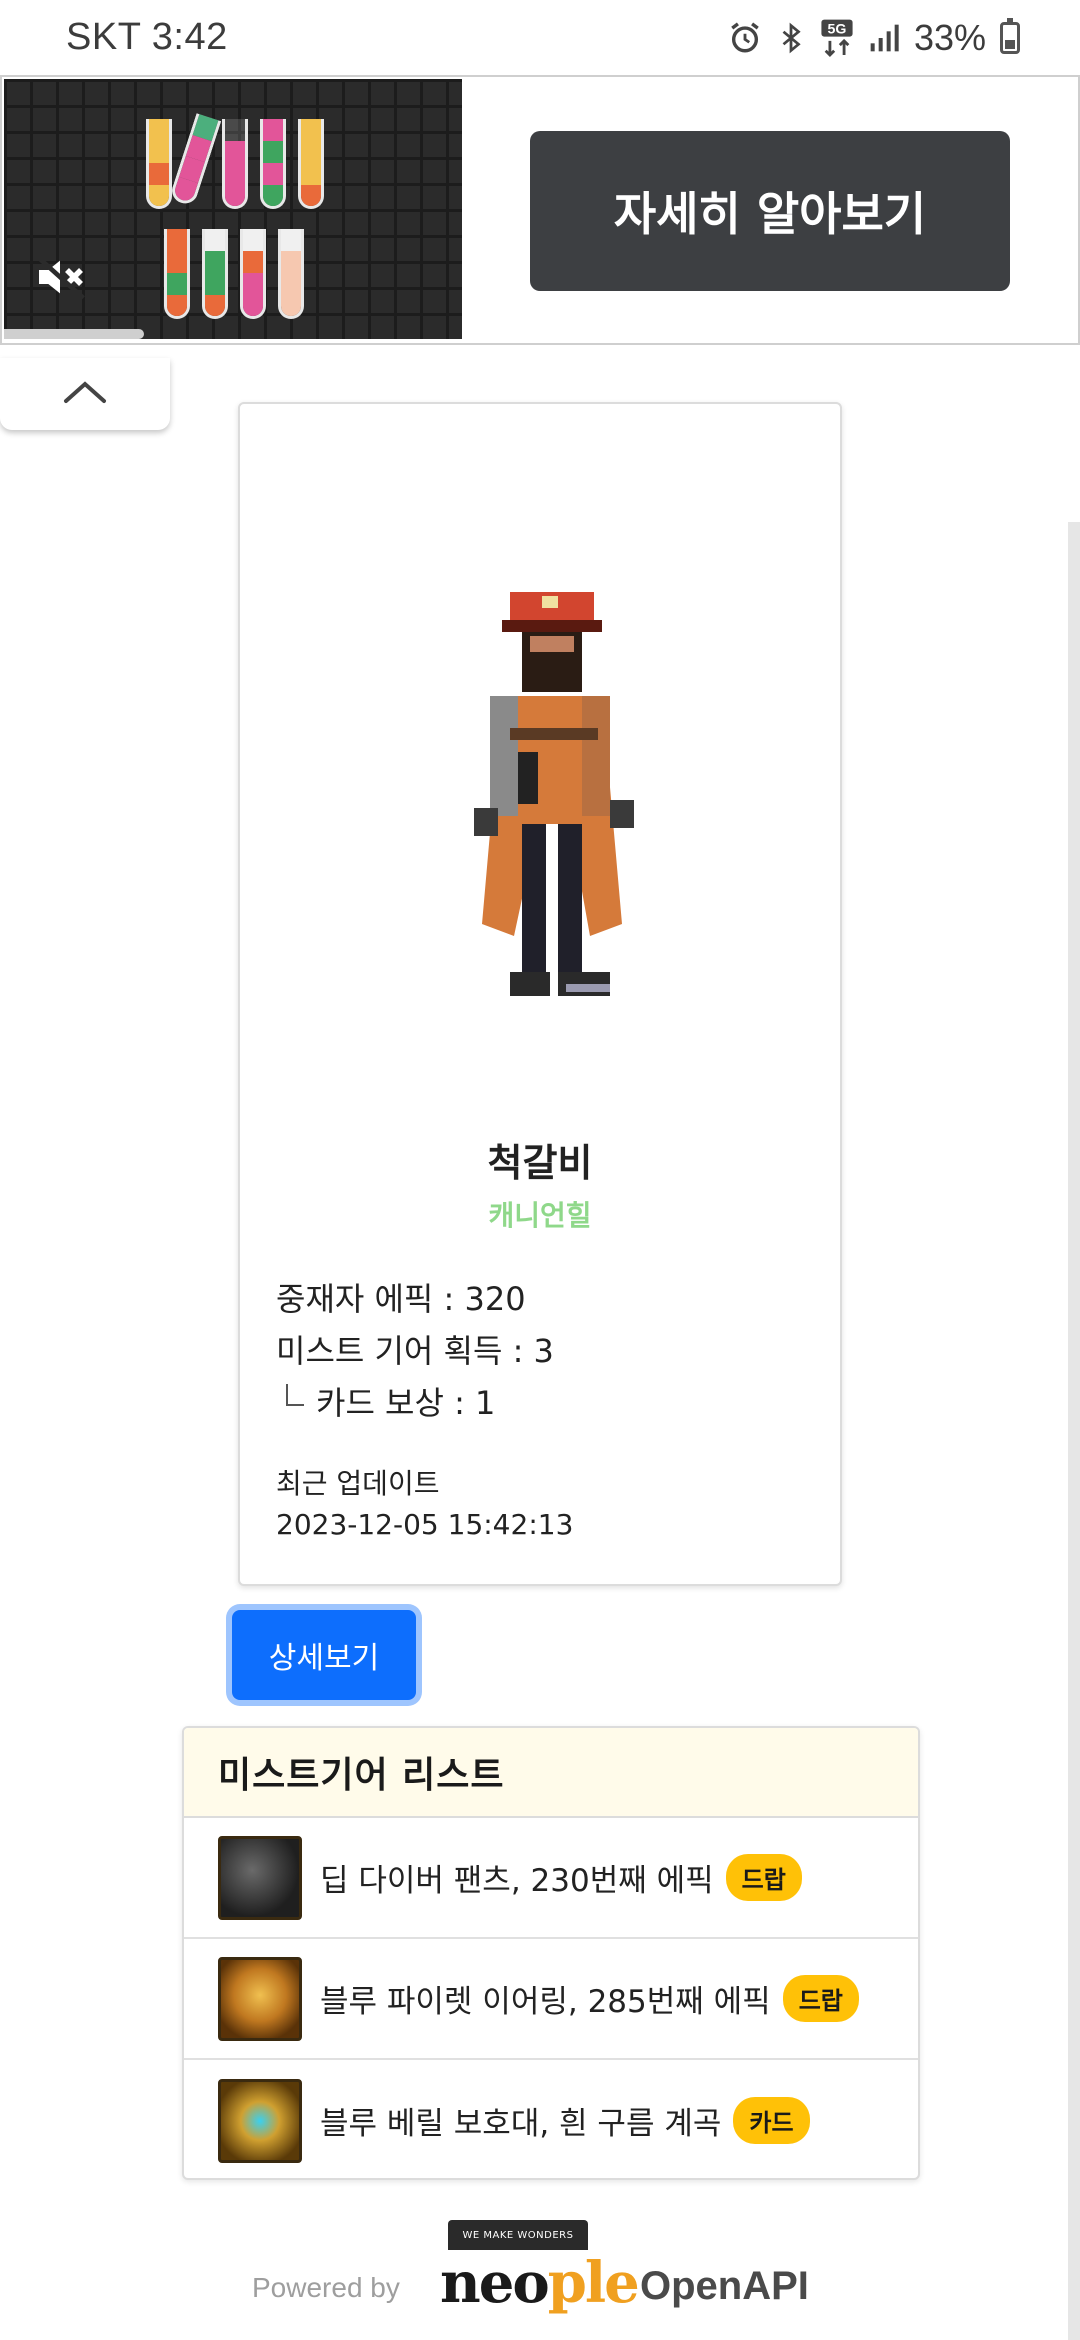  Describe the element at coordinates (545, 2002) in the screenshot. I see `gear-name: 블루 파이렛 이어링, 285번째 에픽` at that location.